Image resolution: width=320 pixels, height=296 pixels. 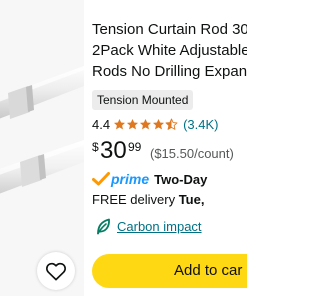 What do you see at coordinates (42, 130) in the screenshot?
I see `curtain-rods-image` at bounding box center [42, 130].